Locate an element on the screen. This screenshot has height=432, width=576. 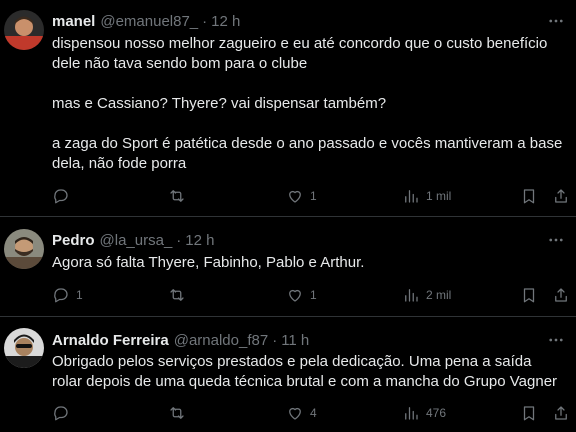
tweet-actions: 1 1 mil is located at coordinates (309, 196).